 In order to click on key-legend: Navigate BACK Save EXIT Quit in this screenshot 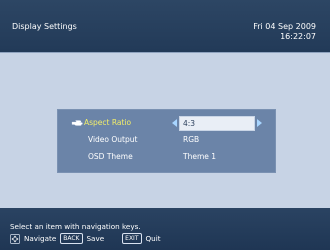, I will do `click(85, 238)`.